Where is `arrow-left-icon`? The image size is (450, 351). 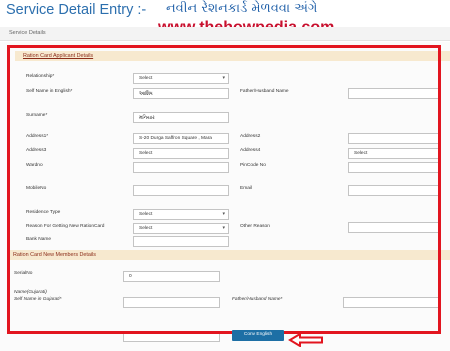
arrow-left-icon is located at coordinates (305, 340).